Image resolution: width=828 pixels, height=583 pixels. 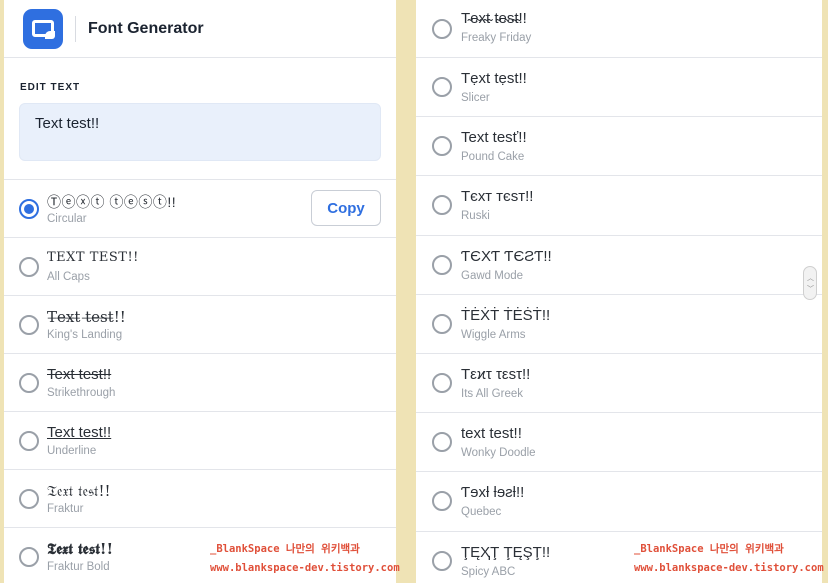 What do you see at coordinates (50, 87) in the screenshot?
I see `edit-text-label: EDIT TEXT` at bounding box center [50, 87].